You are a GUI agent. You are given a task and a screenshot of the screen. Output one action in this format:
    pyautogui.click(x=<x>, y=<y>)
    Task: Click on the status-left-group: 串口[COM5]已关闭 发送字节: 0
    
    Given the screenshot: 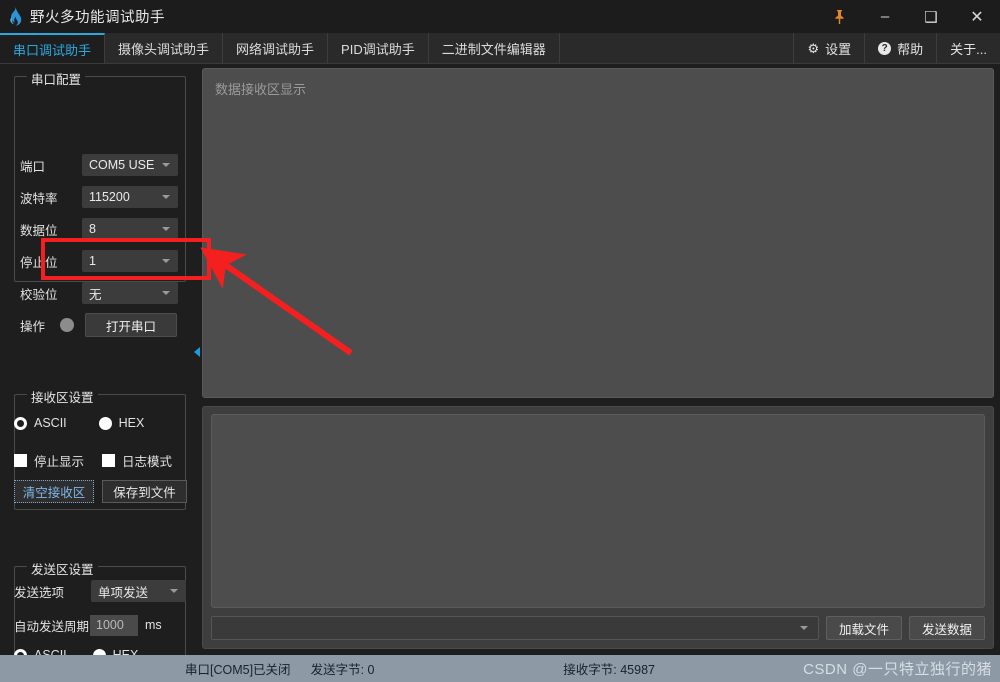 What is the action you would take?
    pyautogui.click(x=279, y=668)
    